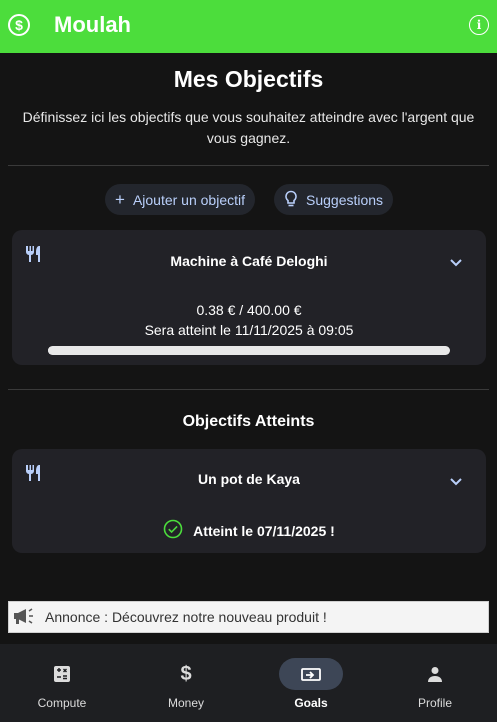 The width and height of the screenshot is (497, 722). Describe the element at coordinates (19, 25) in the screenshot. I see `dollar-circle-icon: $` at that location.